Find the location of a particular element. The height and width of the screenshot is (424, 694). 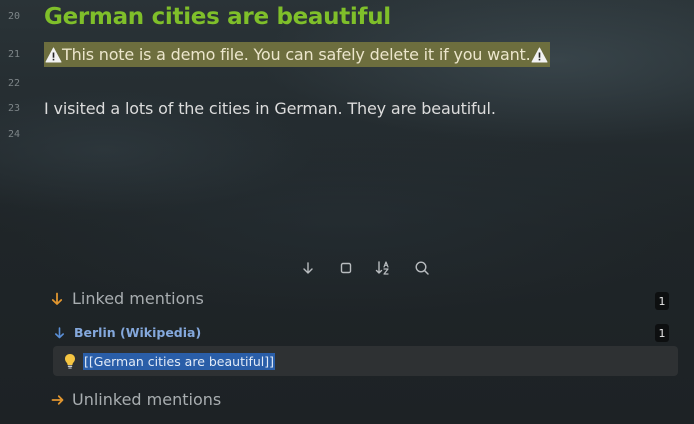

collapse-results-button is located at coordinates (308, 268).